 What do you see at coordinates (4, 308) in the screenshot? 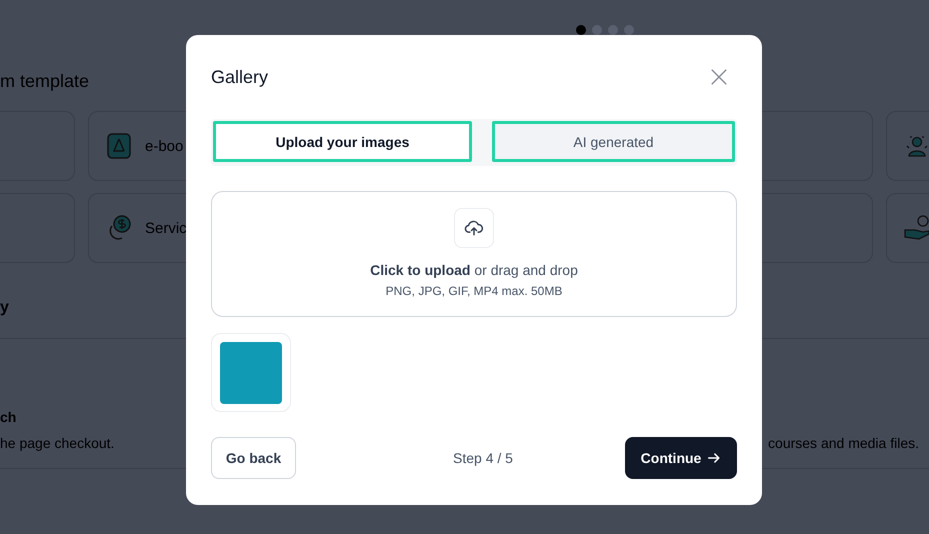
I see `section-heading: y` at bounding box center [4, 308].